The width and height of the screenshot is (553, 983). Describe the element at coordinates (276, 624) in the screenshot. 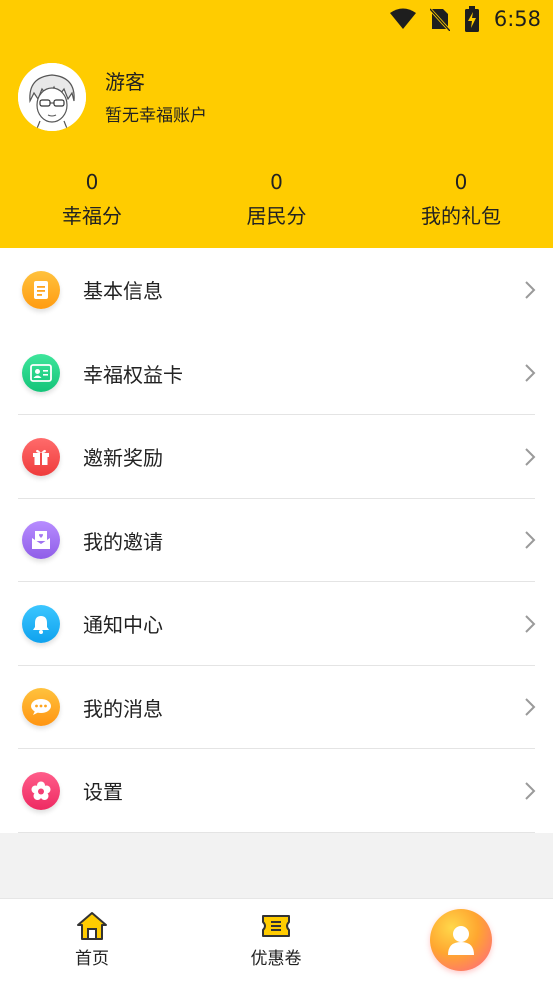

I see `menu-item-notifications: 通知中心` at that location.